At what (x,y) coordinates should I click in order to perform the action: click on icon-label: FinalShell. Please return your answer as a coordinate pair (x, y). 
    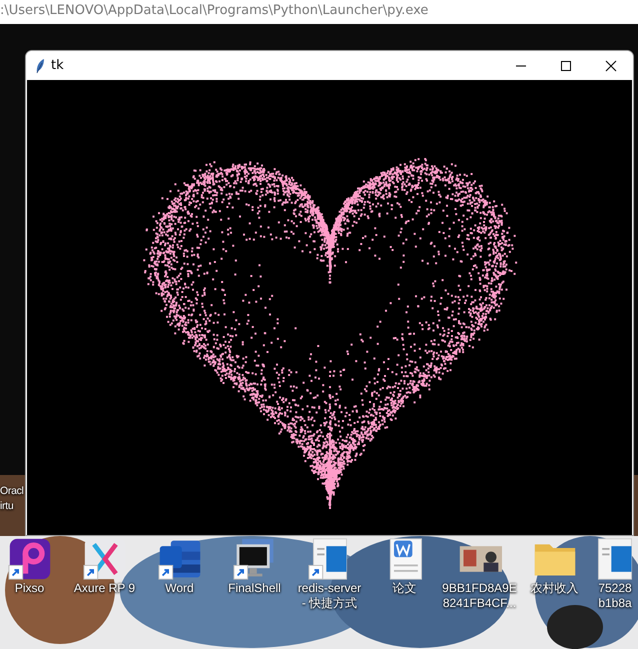
    Looking at the image, I should click on (254, 588).